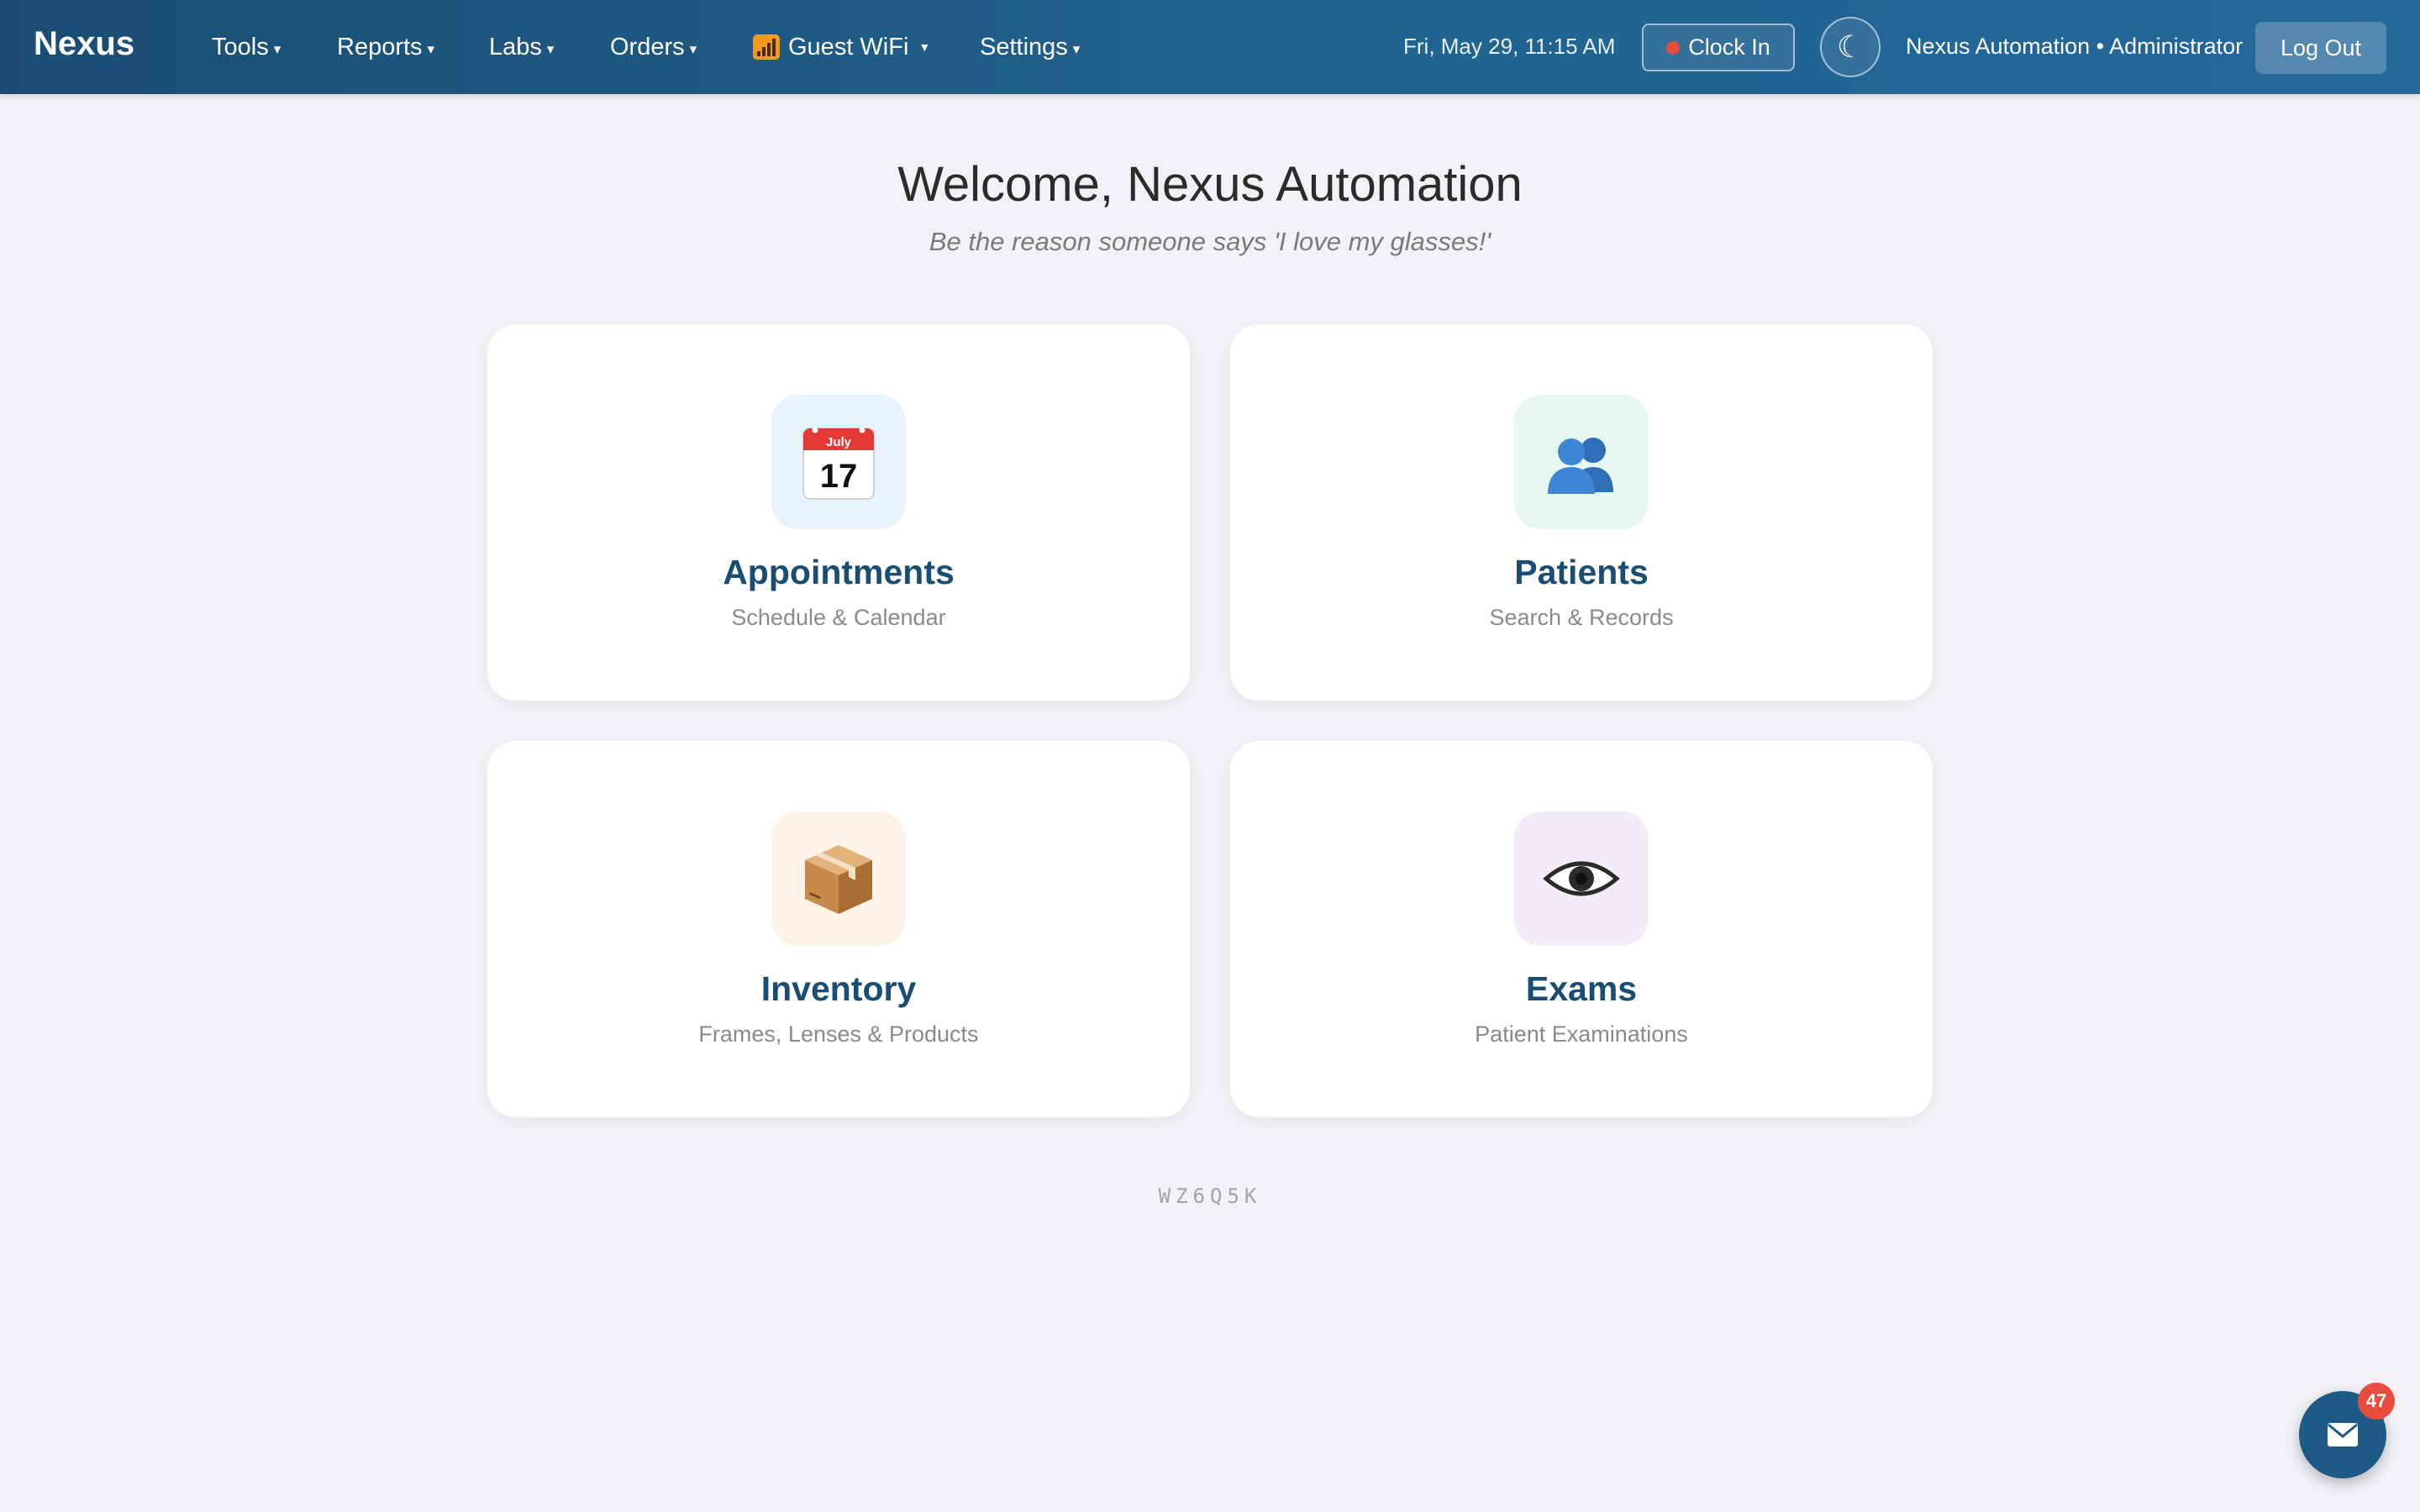  I want to click on card-subtitle: Schedule & Calendar, so click(839, 617).